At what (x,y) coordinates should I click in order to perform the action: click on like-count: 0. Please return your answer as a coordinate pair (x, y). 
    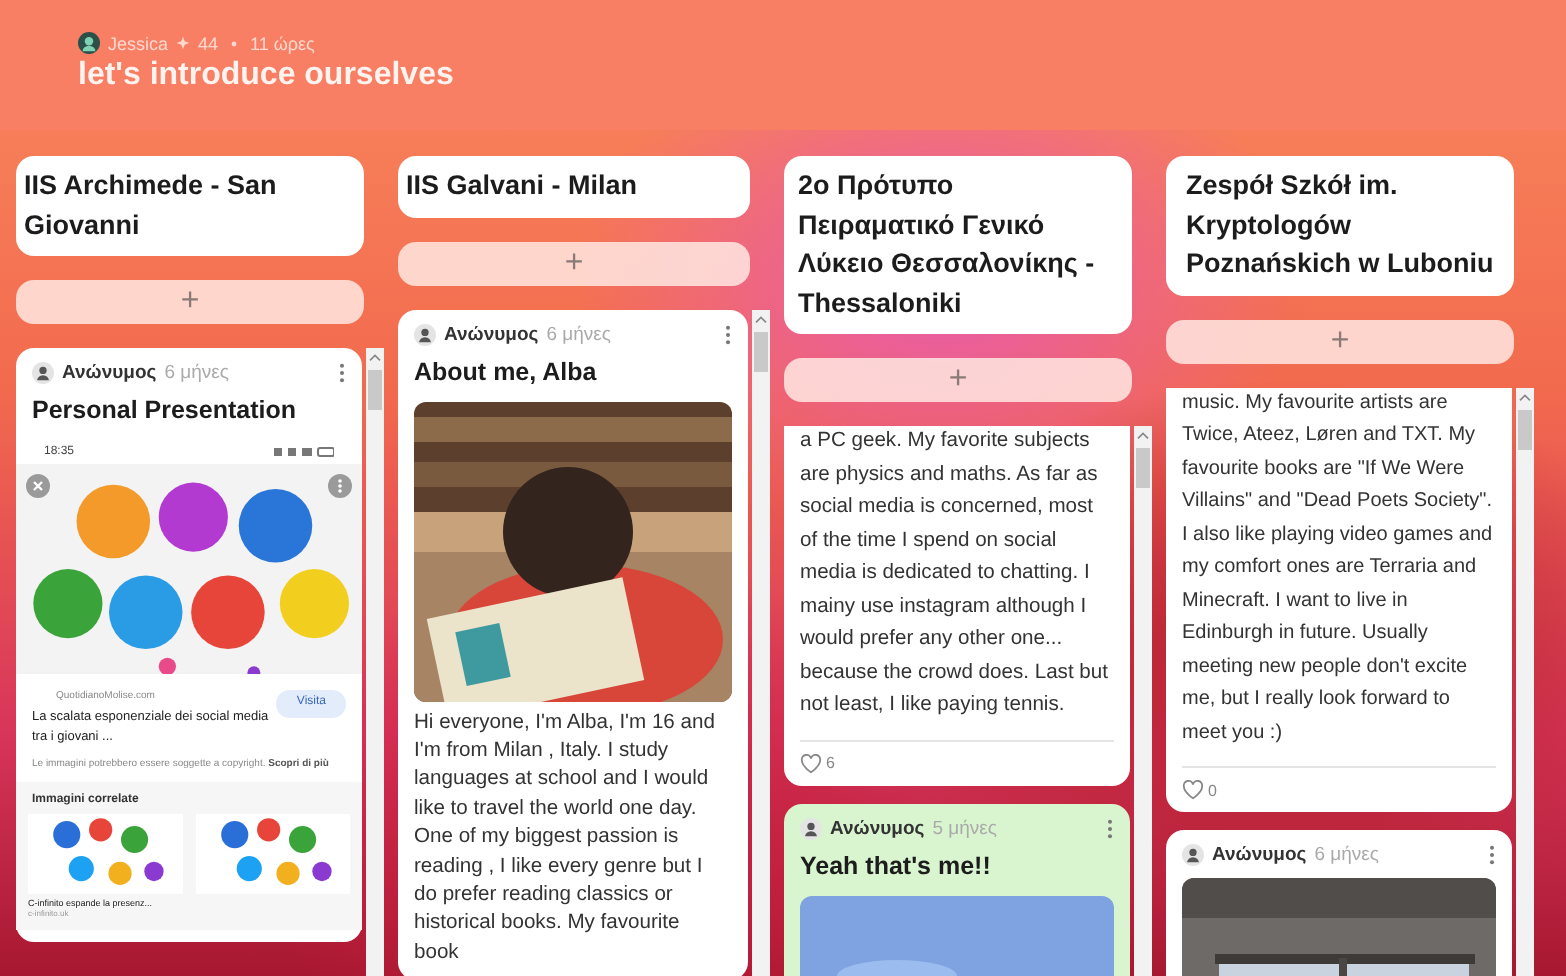
    Looking at the image, I should click on (1212, 790).